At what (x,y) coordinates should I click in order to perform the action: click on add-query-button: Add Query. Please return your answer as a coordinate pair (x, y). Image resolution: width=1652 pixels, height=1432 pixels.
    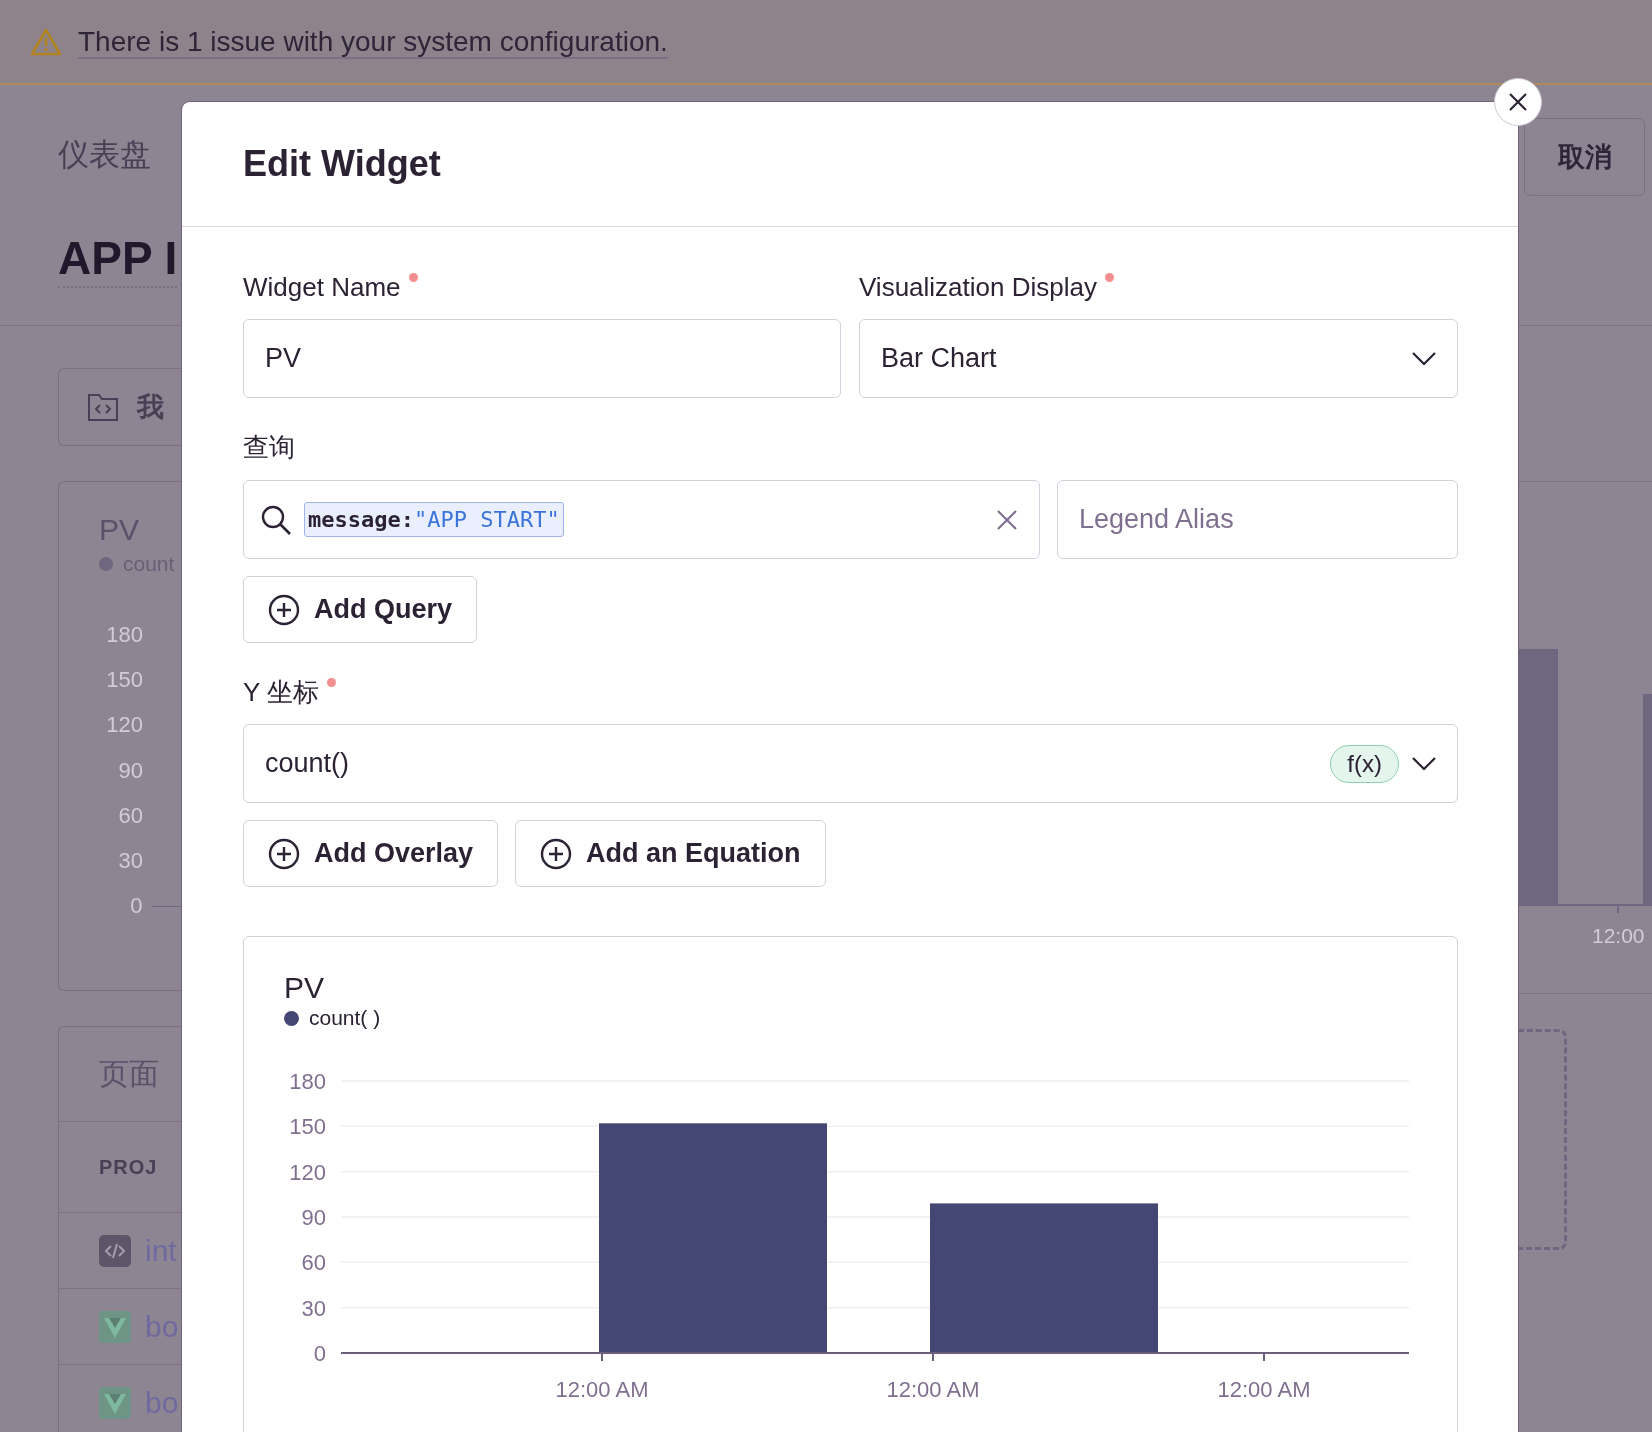
    Looking at the image, I should click on (360, 609).